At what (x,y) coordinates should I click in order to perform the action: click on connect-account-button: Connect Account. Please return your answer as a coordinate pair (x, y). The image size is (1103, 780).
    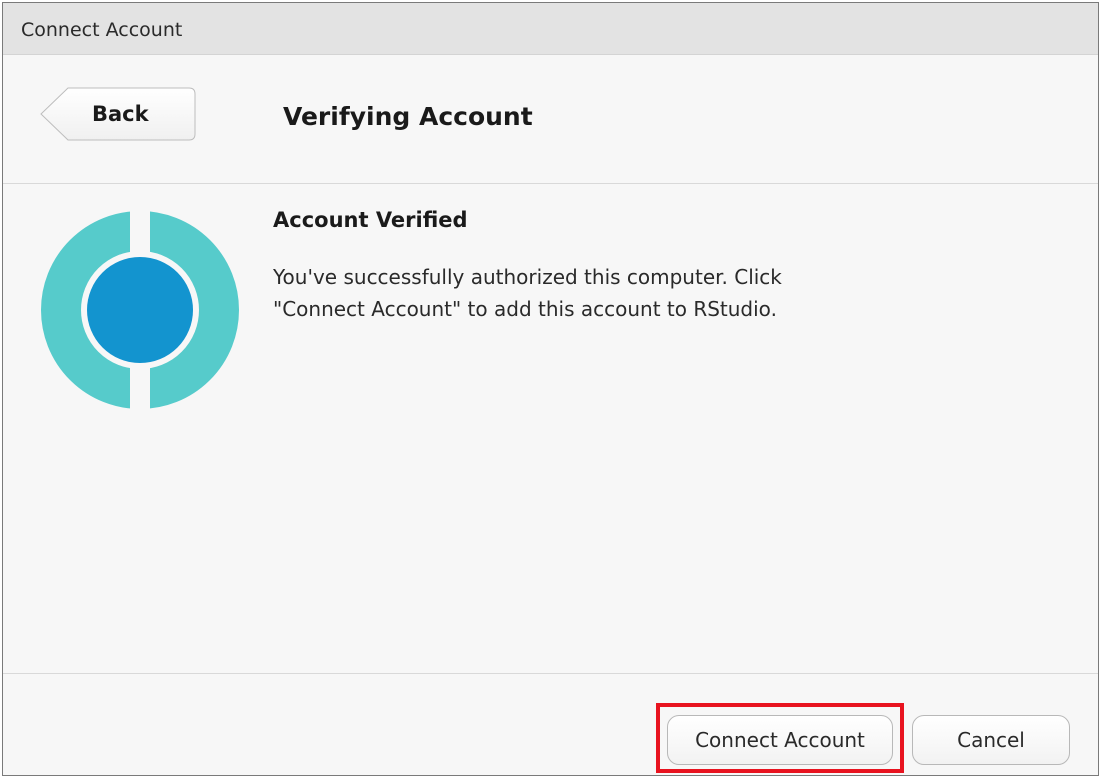
    Looking at the image, I should click on (780, 740).